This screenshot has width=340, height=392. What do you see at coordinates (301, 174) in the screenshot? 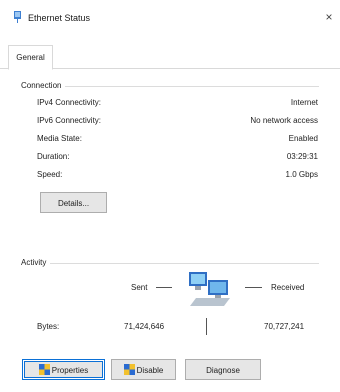
I see `speed-value: 1.0 Gbps` at bounding box center [301, 174].